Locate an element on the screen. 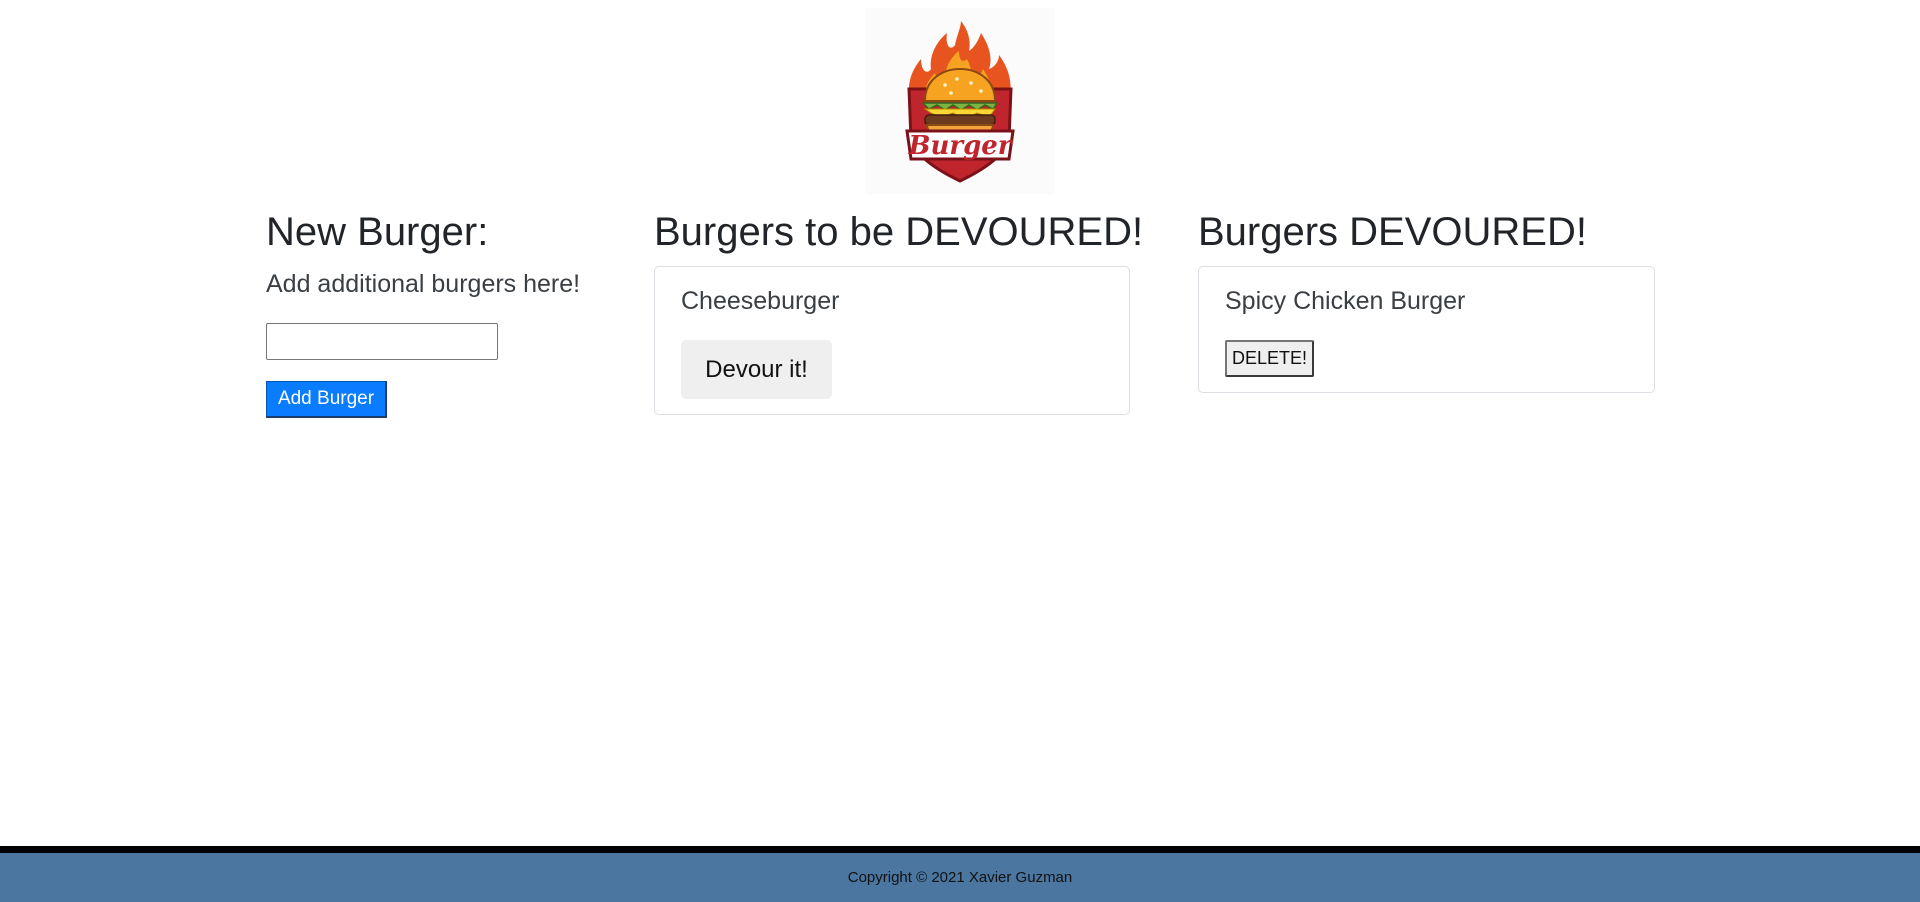 This screenshot has width=1920, height=902. burger-logo-icon: Burger is located at coordinates (960, 102).